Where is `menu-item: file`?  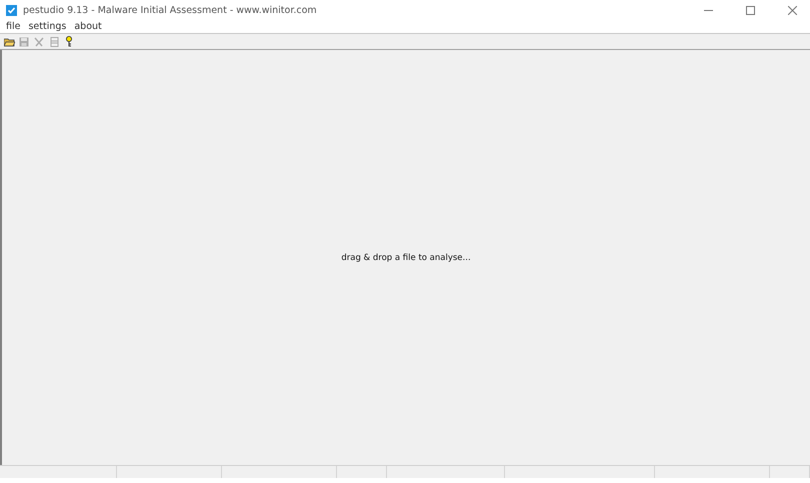
menu-item: file is located at coordinates (13, 26).